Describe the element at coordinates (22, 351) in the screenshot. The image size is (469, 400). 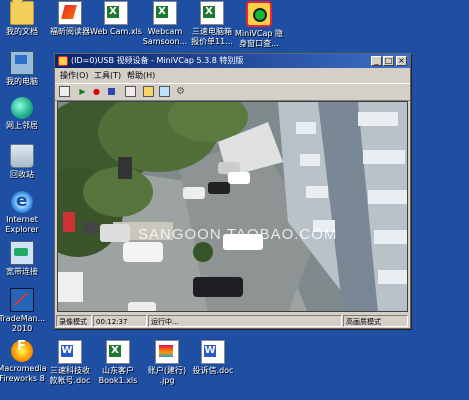
I see `fireworks-icon` at that location.